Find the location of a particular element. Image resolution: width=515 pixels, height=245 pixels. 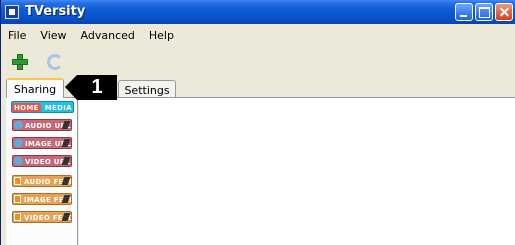

image-url-button: IMAGE URL is located at coordinates (42, 143).